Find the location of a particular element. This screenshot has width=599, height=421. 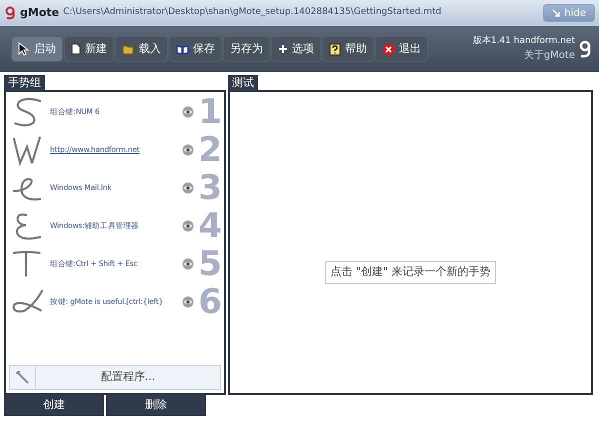

about-link: 关于gMote is located at coordinates (549, 56).